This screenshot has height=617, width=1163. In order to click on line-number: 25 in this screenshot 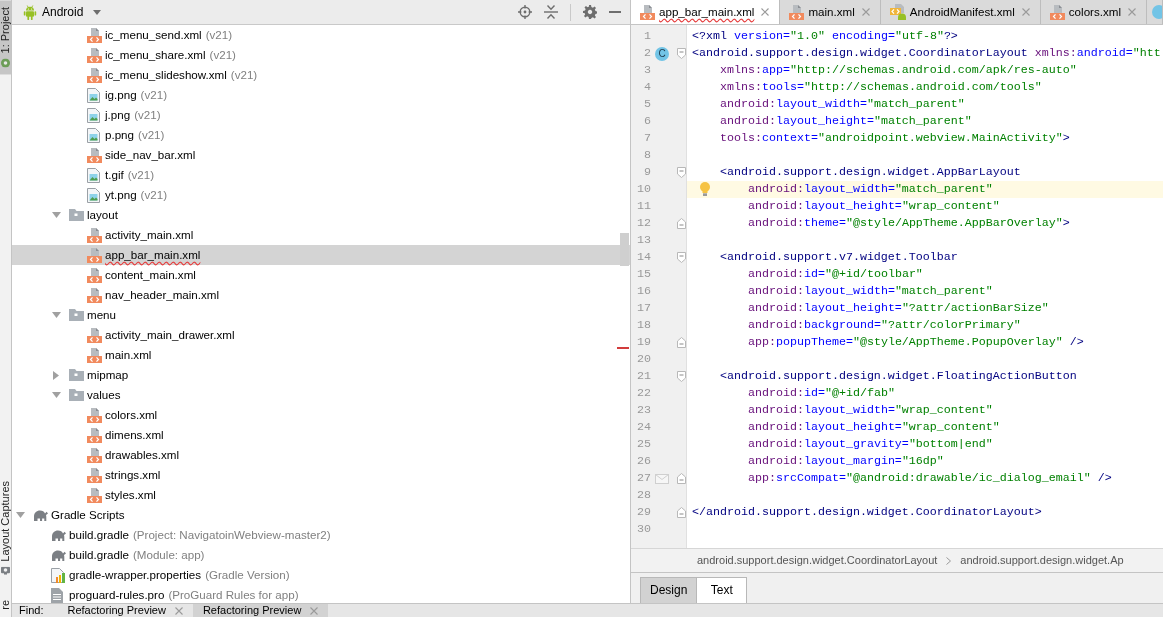, I will do `click(644, 444)`.